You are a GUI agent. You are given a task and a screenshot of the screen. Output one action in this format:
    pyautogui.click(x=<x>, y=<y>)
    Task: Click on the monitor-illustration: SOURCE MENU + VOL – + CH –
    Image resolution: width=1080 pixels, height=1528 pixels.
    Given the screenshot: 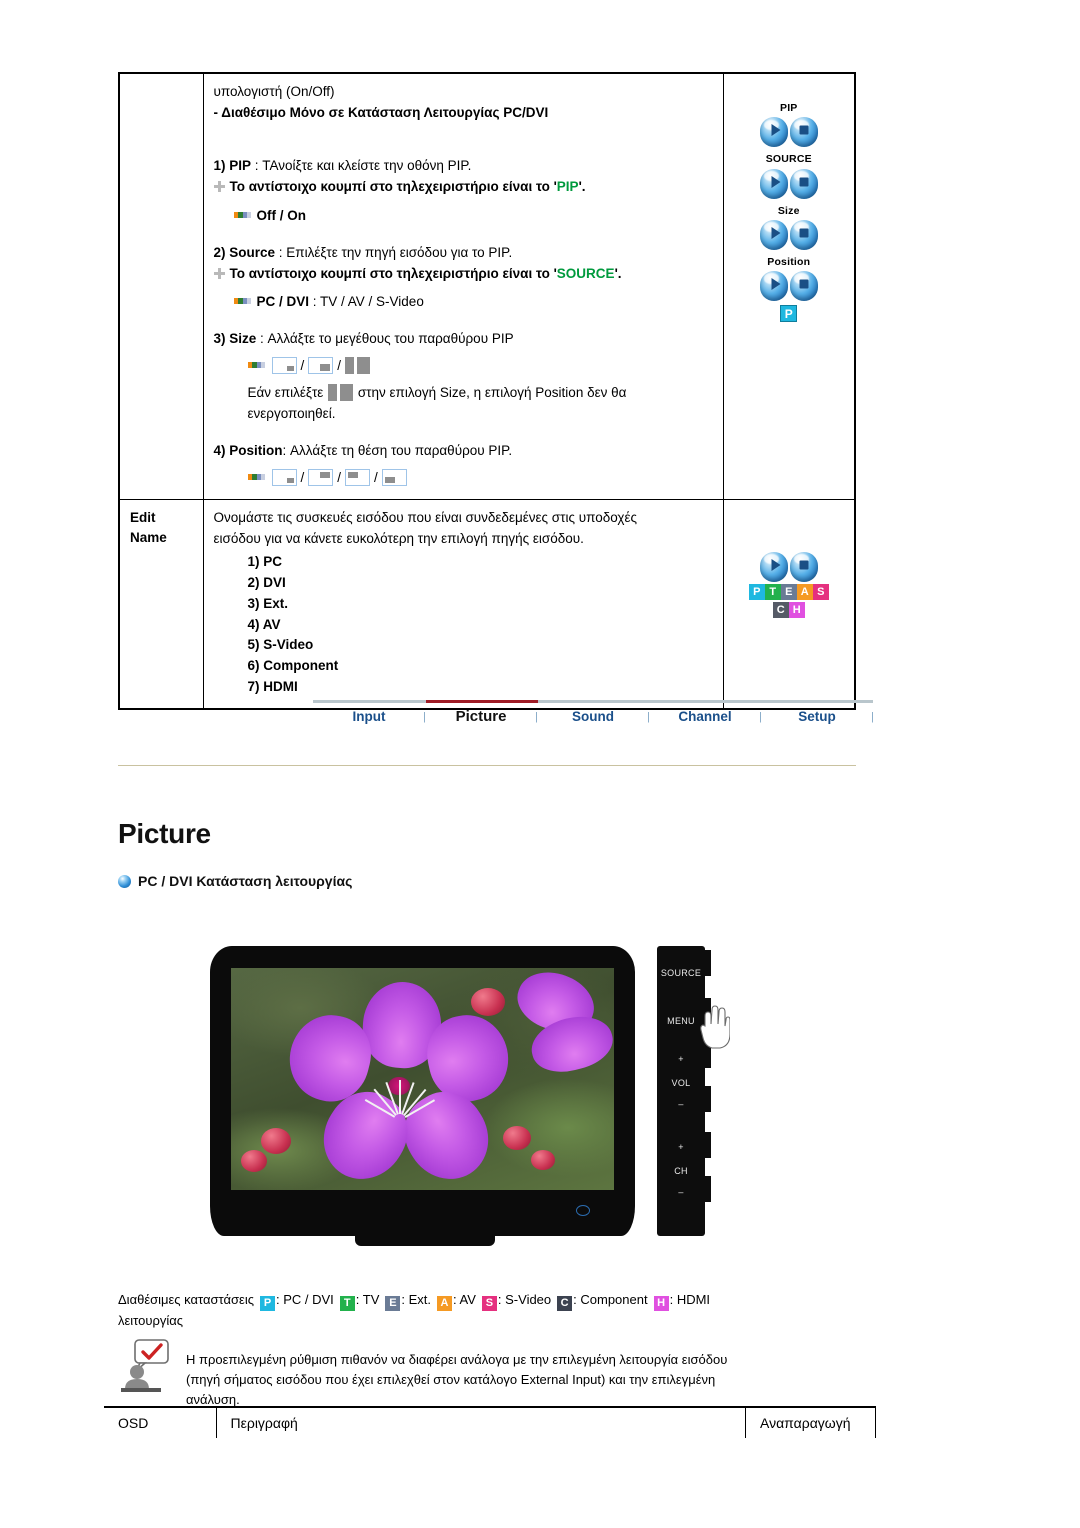 What is the action you would take?
    pyautogui.click(x=468, y=1103)
    